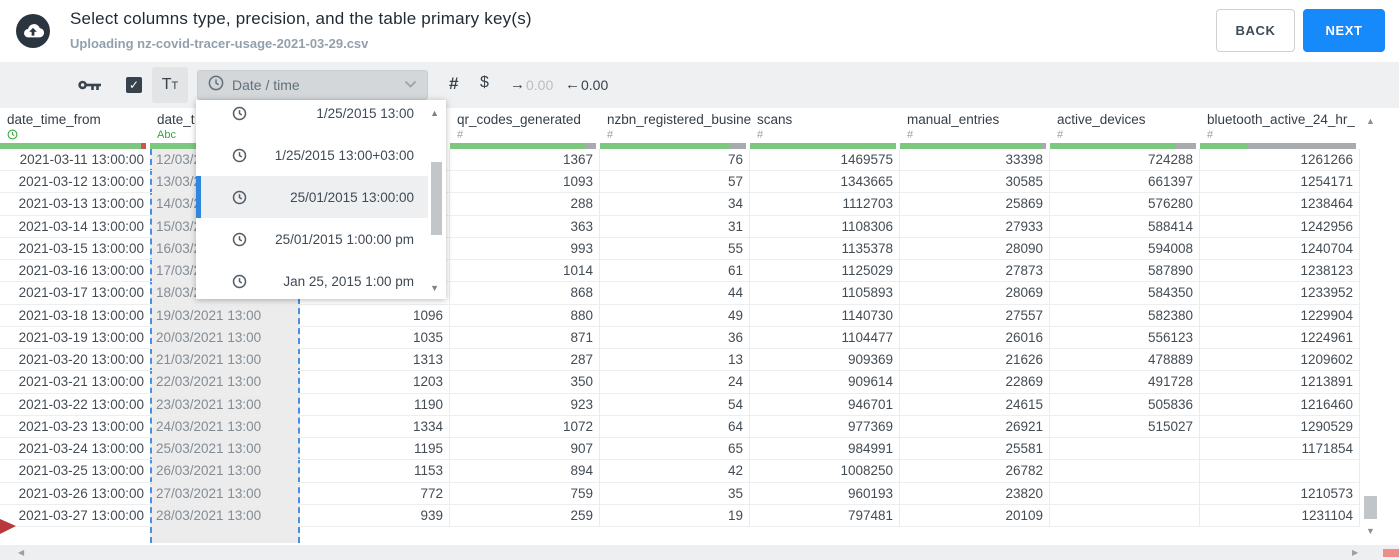 This screenshot has height=560, width=1399. I want to click on column-header-scans: scans #, so click(825, 128).